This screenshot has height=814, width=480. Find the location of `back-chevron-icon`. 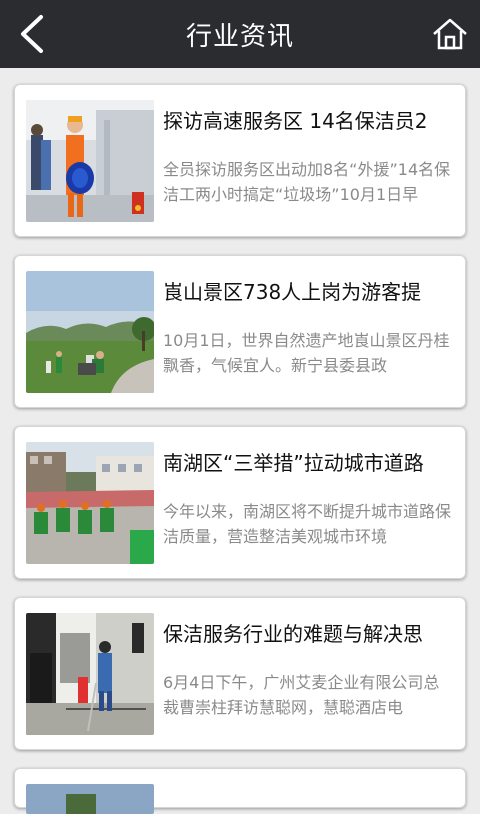

back-chevron-icon is located at coordinates (32, 34).